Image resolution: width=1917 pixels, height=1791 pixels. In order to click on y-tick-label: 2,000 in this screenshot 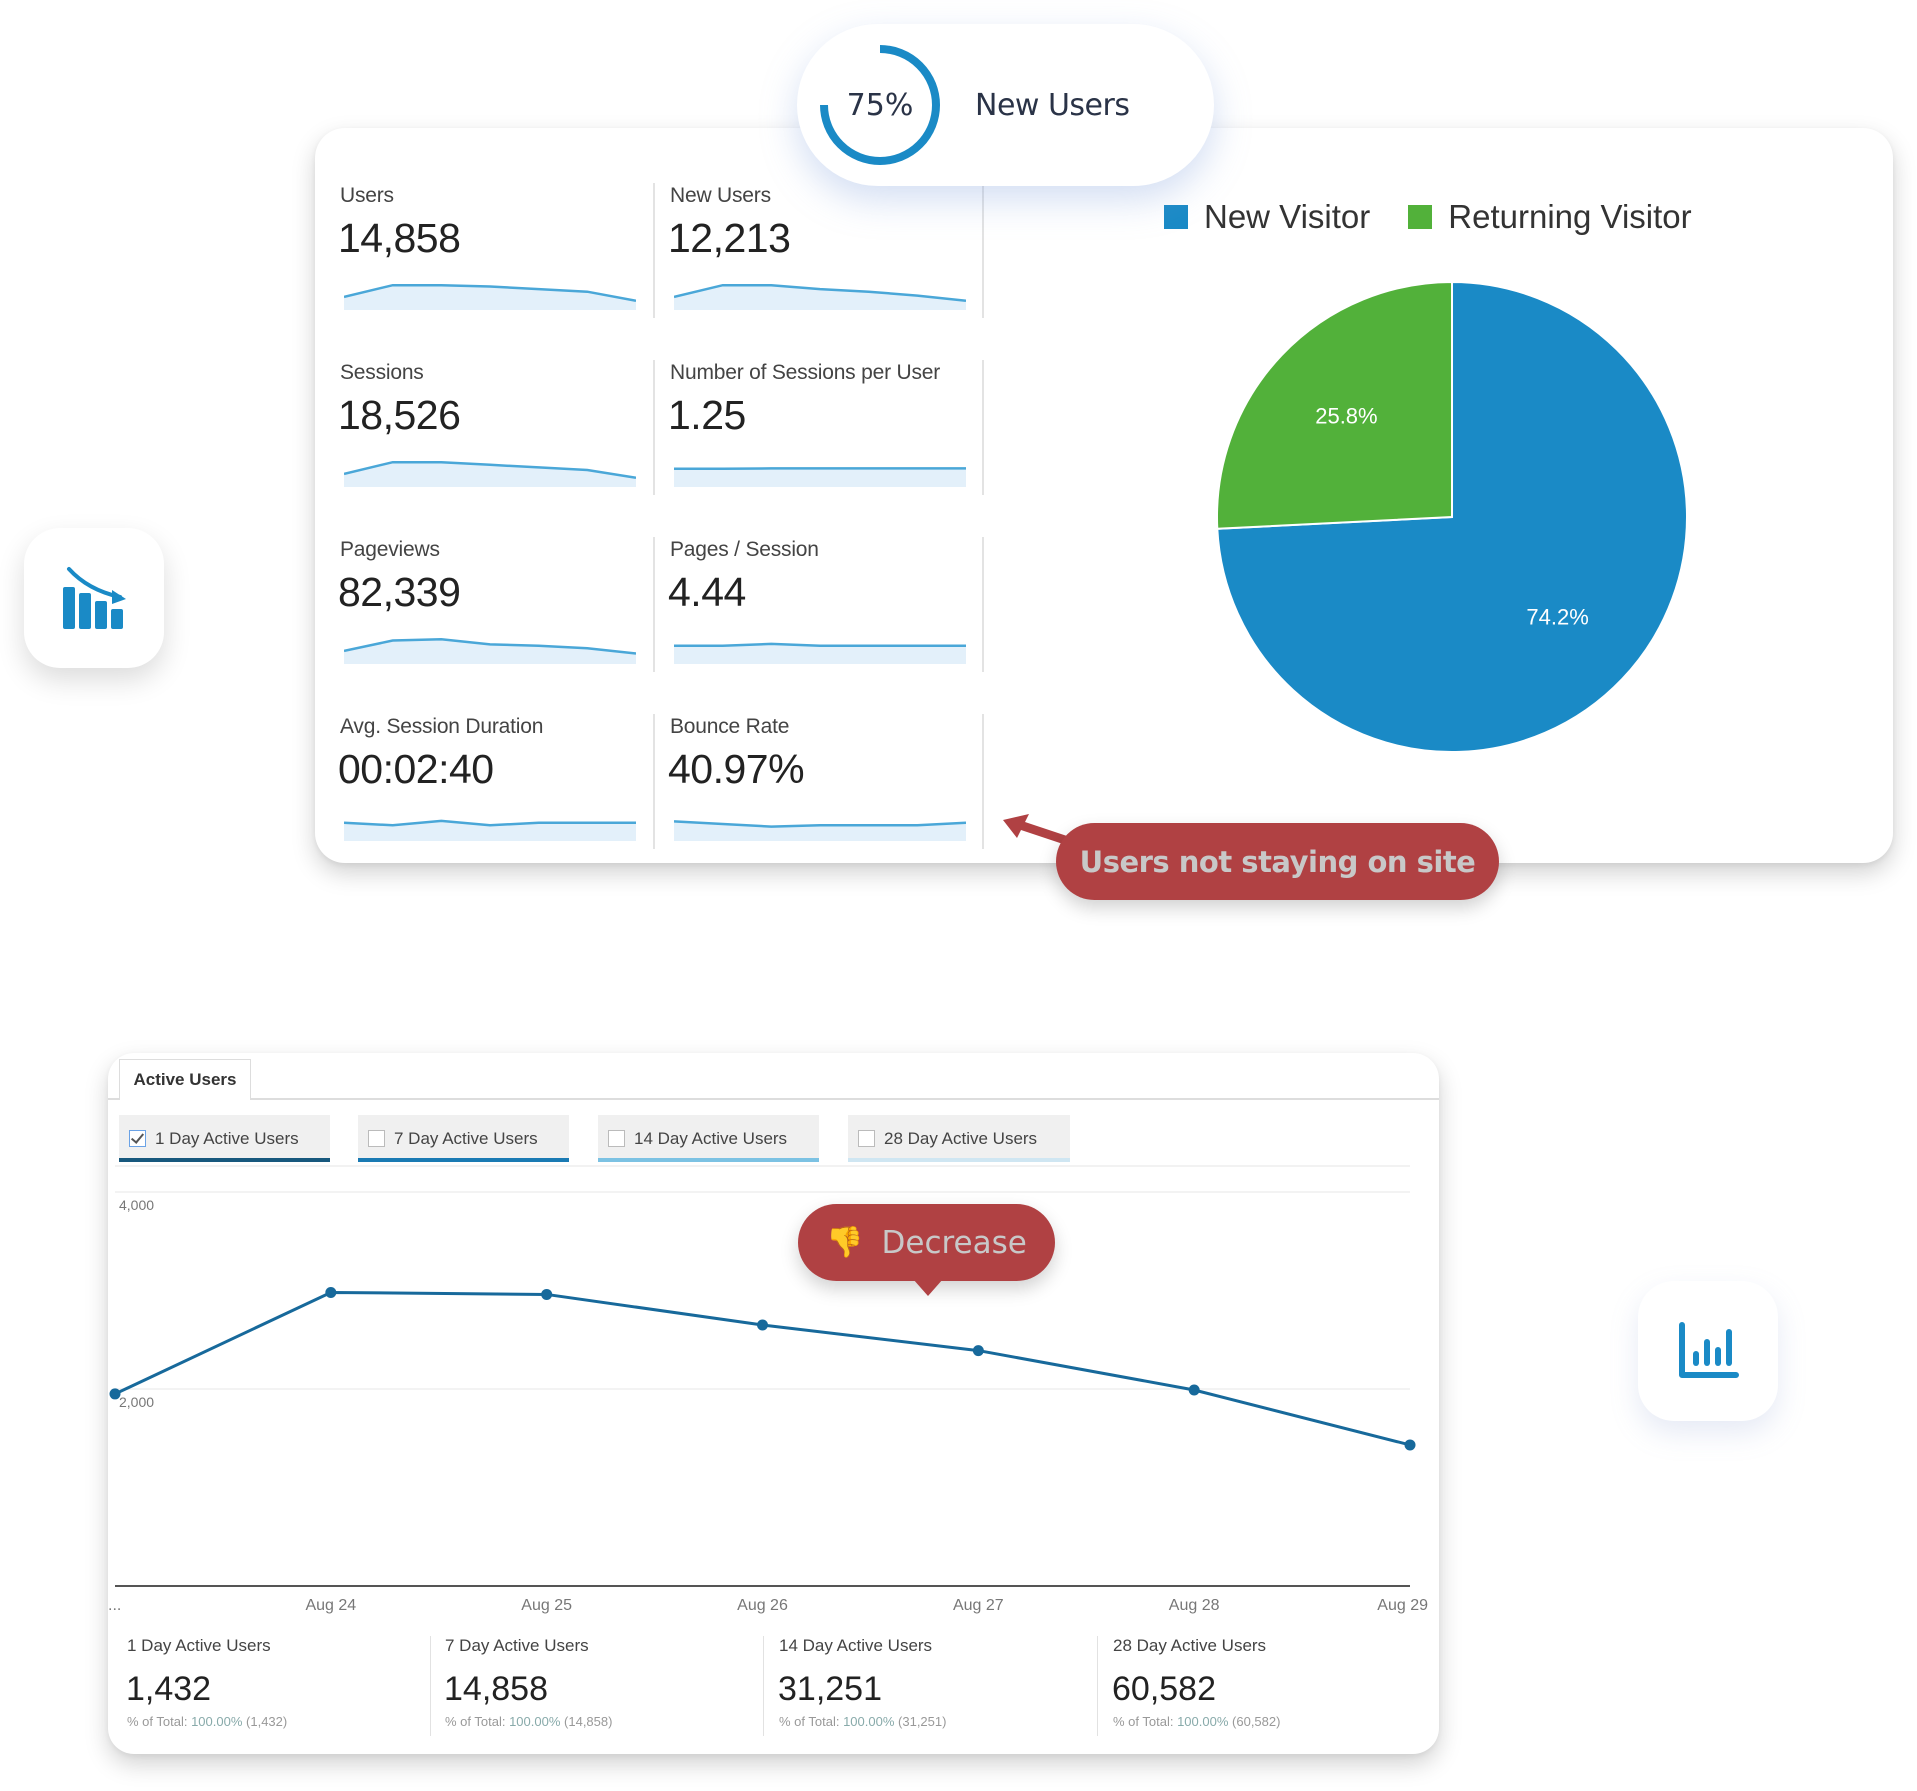, I will do `click(136, 1402)`.